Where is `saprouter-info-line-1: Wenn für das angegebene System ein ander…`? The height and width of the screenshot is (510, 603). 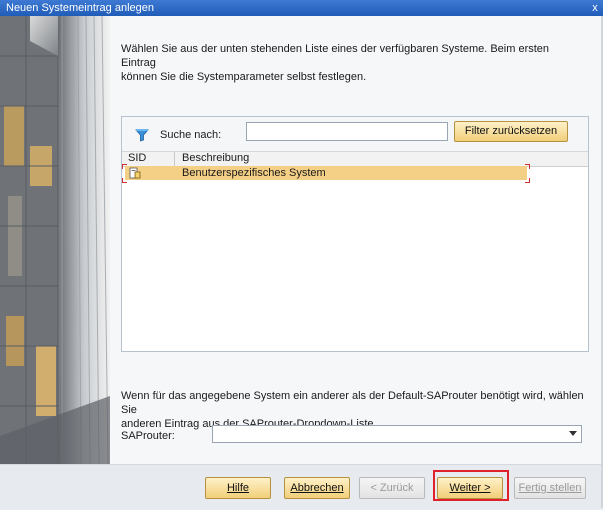 saprouter-info-line-1: Wenn für das angegebene System ein ander… is located at coordinates (352, 403).